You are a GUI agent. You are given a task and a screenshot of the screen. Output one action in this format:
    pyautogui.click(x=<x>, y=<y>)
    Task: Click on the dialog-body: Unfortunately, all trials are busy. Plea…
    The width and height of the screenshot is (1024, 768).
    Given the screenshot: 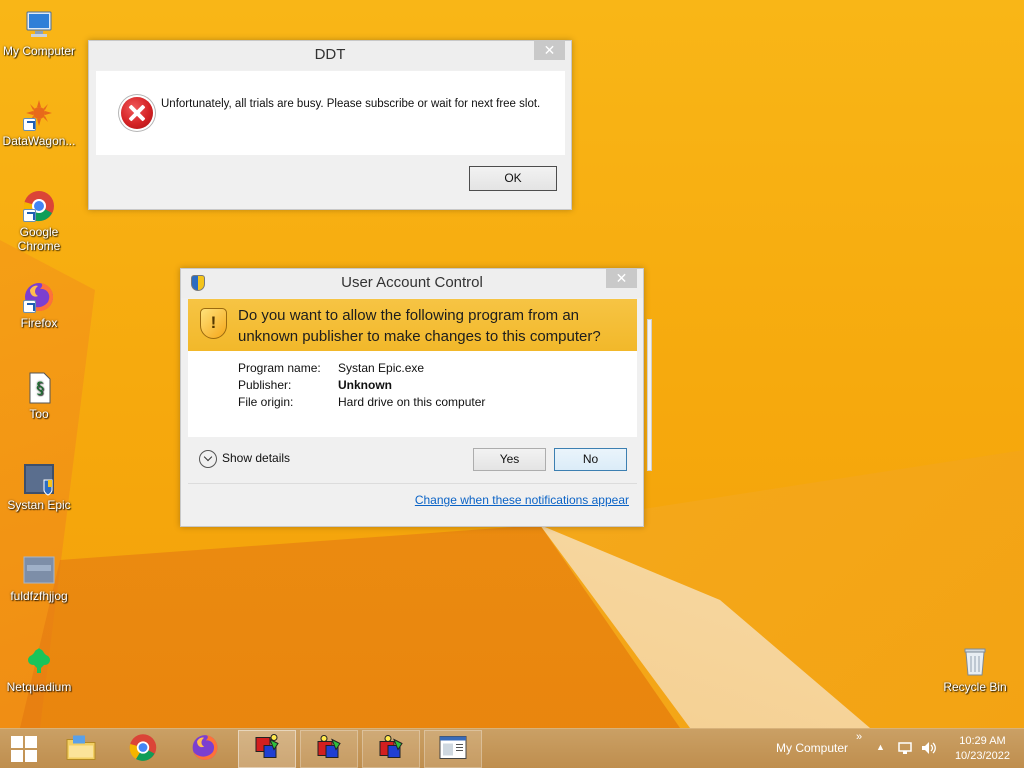 What is the action you would take?
    pyautogui.click(x=330, y=113)
    